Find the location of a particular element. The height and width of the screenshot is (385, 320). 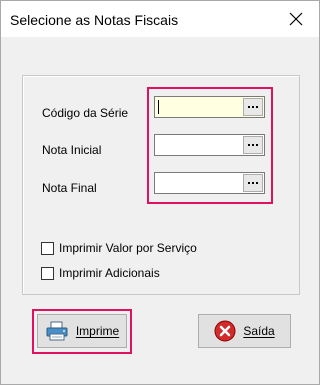

initial-note-label: Nota Inicial is located at coordinates (72, 150).